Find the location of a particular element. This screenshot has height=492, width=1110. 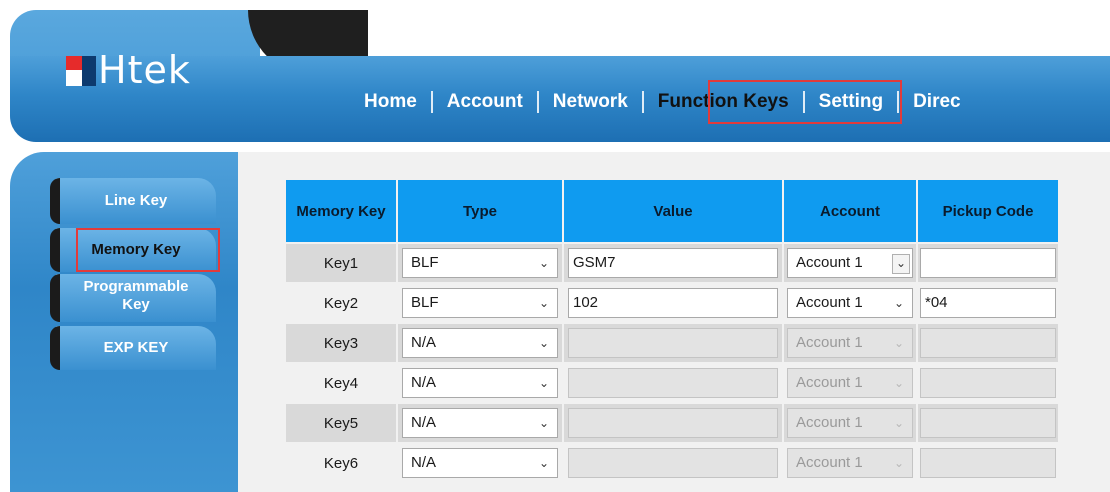

sidebar-item-label: Line Key is located at coordinates (136, 200).